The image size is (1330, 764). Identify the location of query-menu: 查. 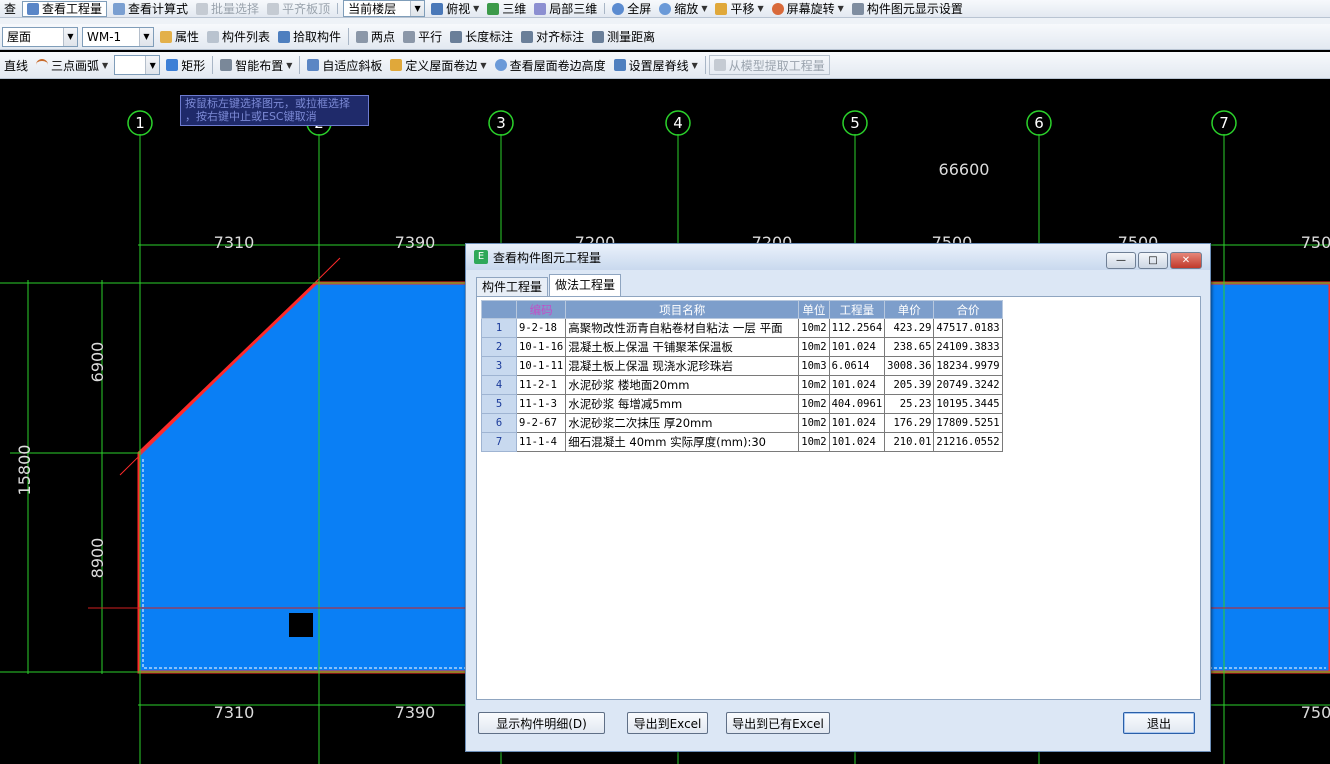
(10, 8).